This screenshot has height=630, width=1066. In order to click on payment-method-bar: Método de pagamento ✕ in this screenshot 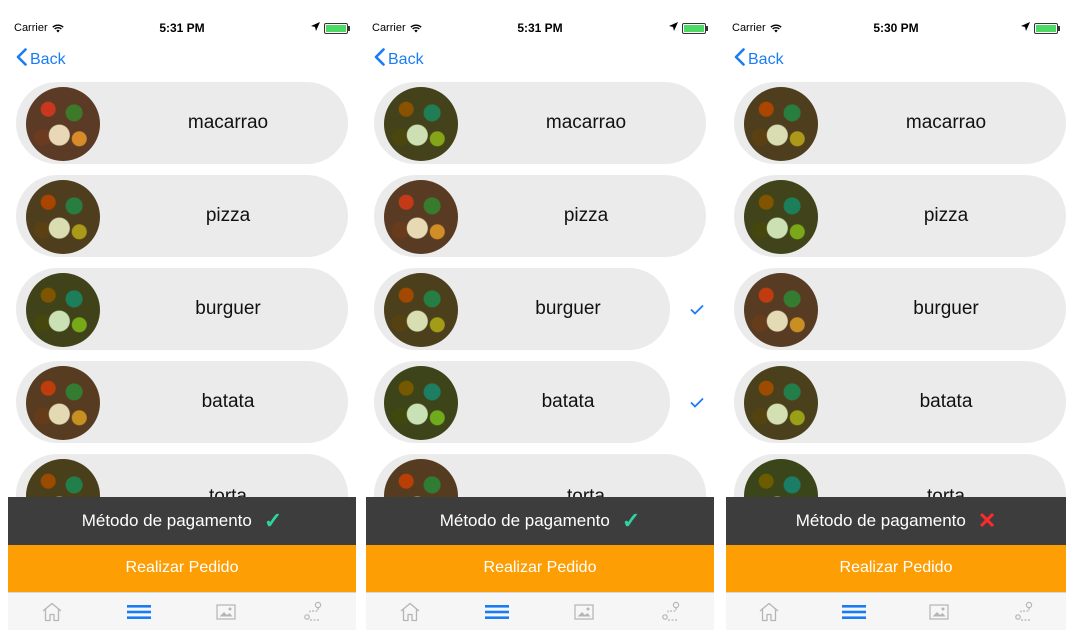, I will do `click(896, 521)`.